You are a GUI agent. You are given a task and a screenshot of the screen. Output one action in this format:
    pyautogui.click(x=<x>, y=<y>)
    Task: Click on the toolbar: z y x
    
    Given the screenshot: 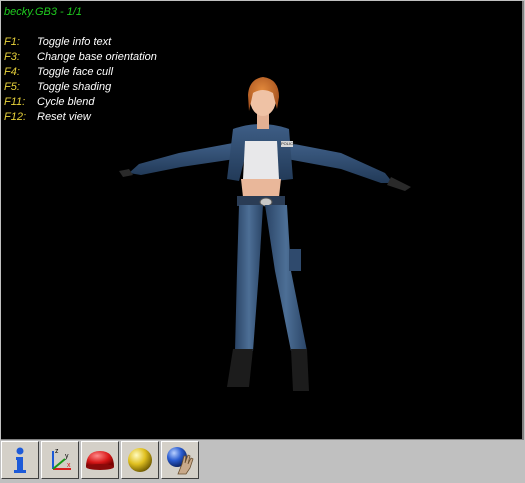 What is the action you would take?
    pyautogui.click(x=101, y=461)
    